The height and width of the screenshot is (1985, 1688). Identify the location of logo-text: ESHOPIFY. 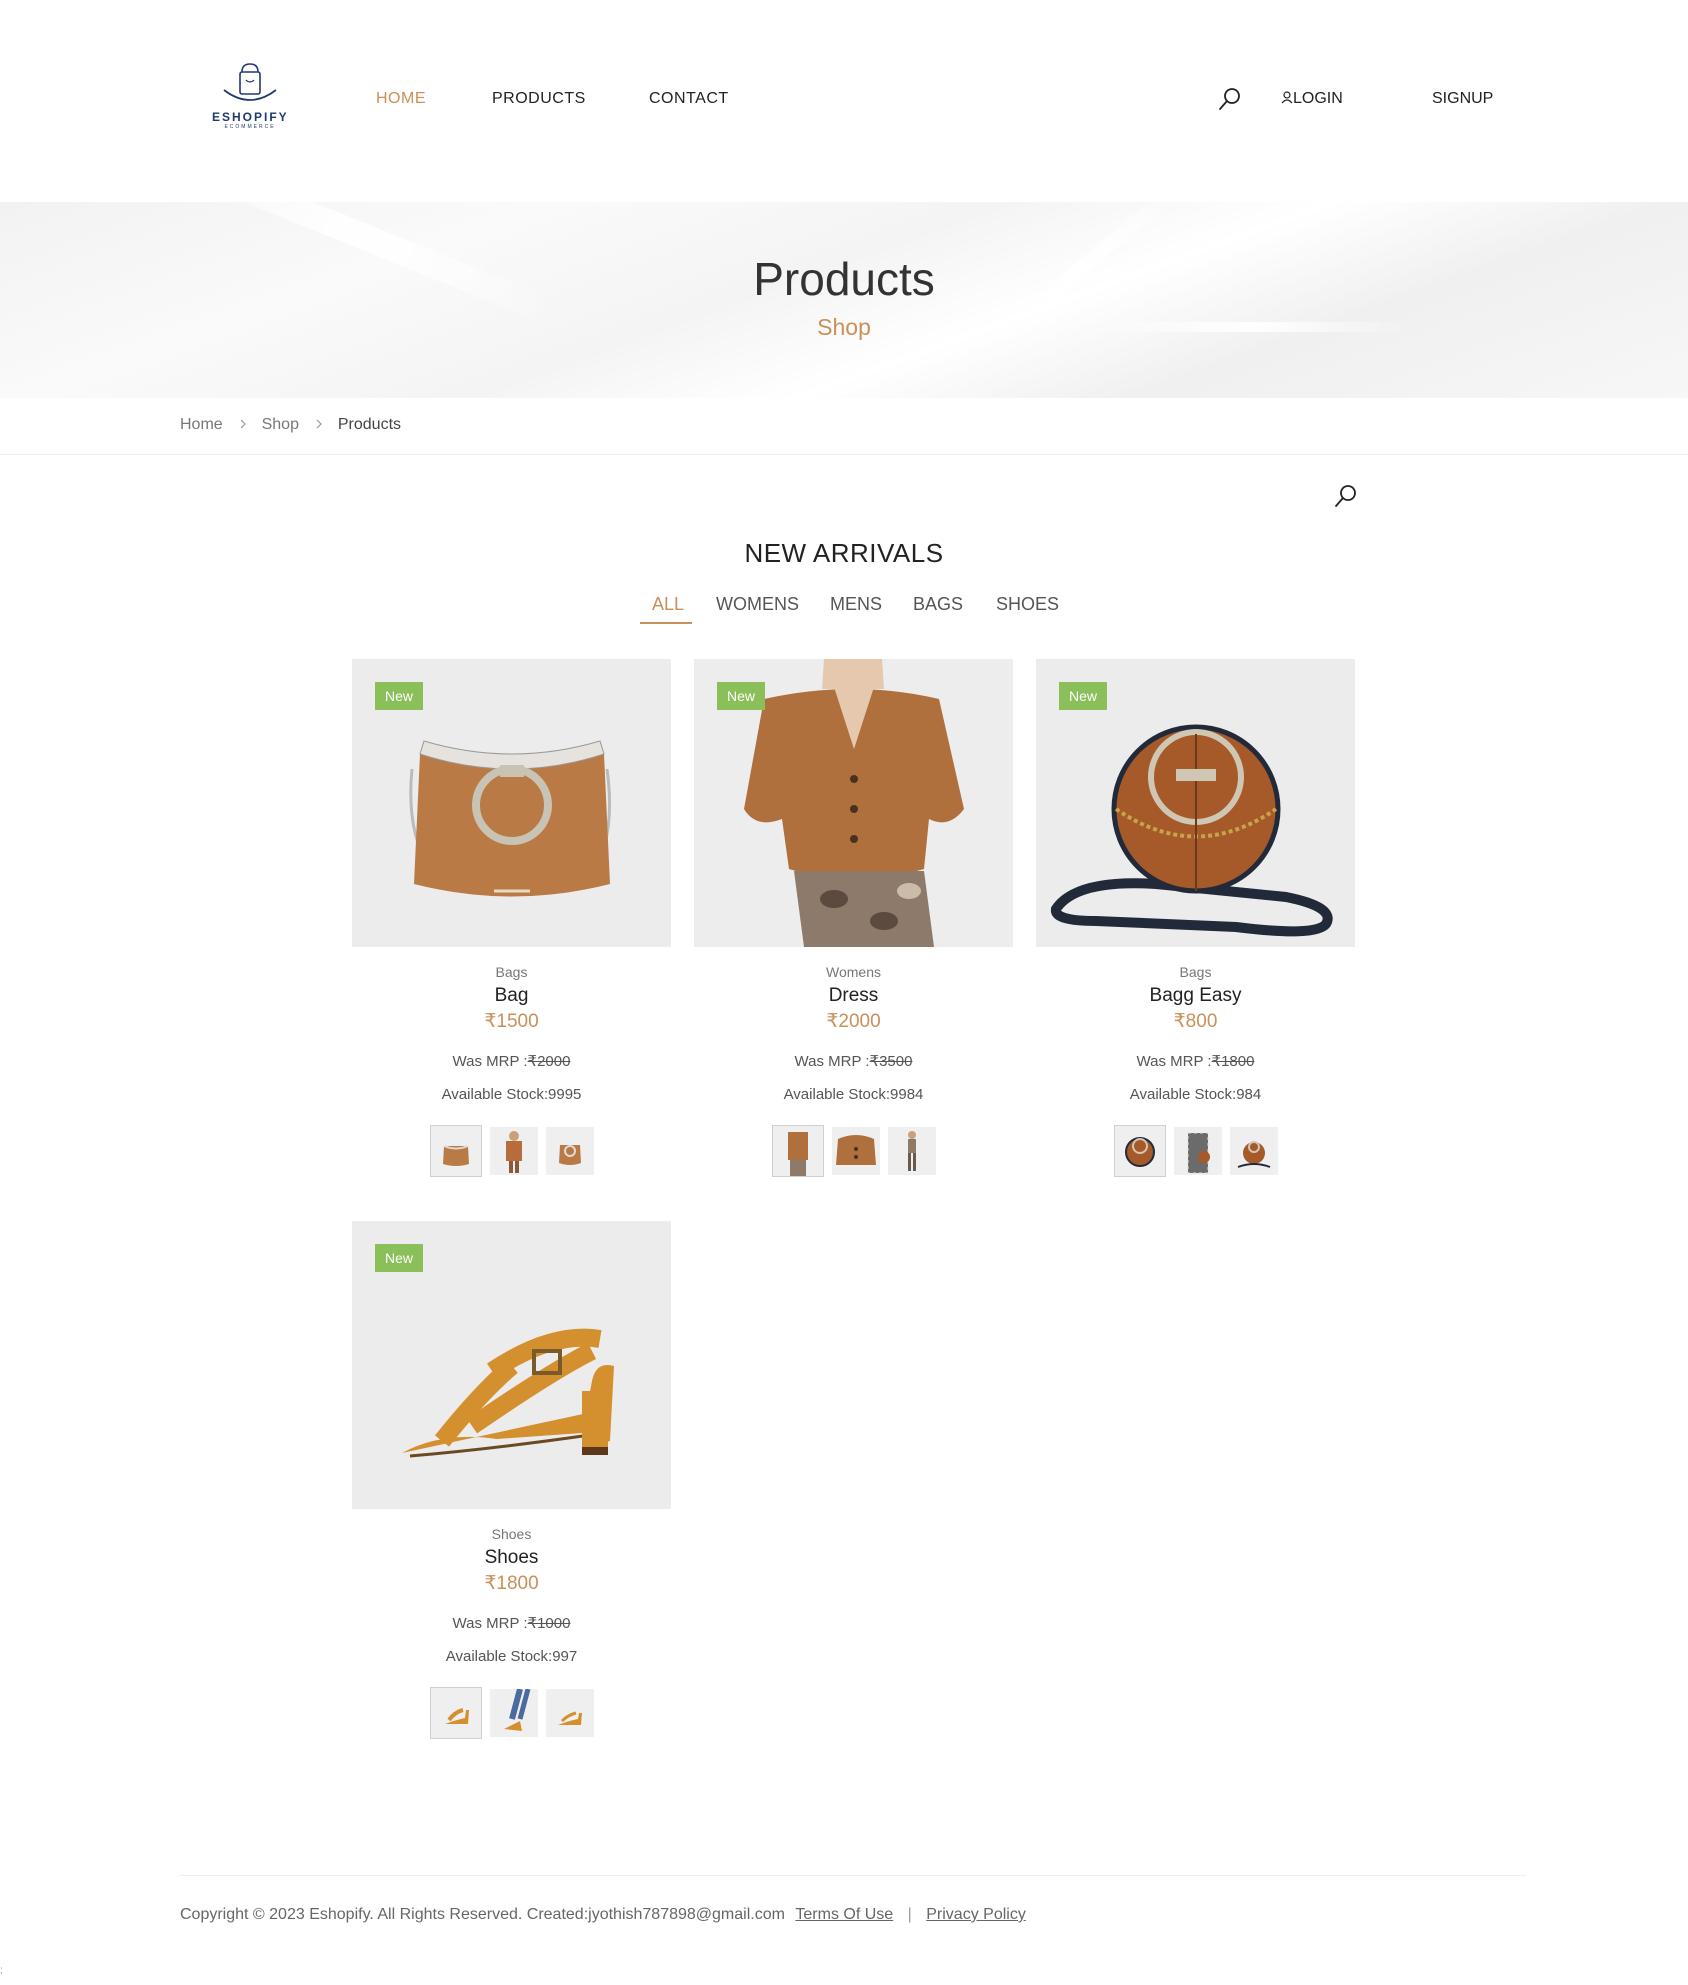
(250, 117).